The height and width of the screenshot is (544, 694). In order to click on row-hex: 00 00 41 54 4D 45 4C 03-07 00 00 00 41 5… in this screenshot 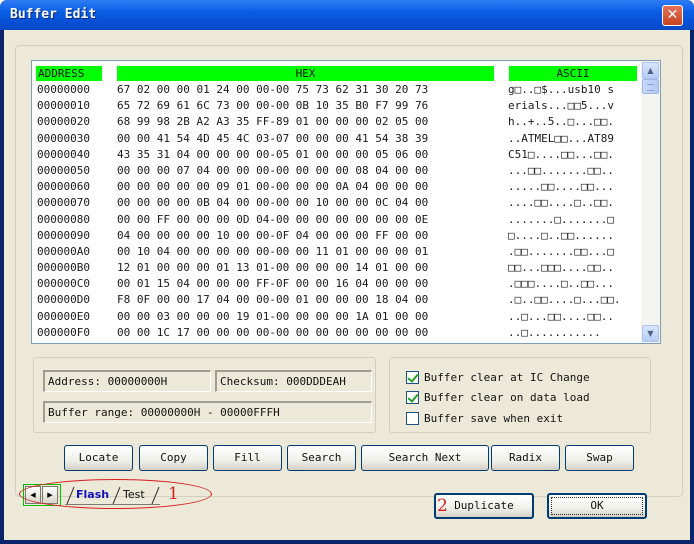, I will do `click(272, 139)`.